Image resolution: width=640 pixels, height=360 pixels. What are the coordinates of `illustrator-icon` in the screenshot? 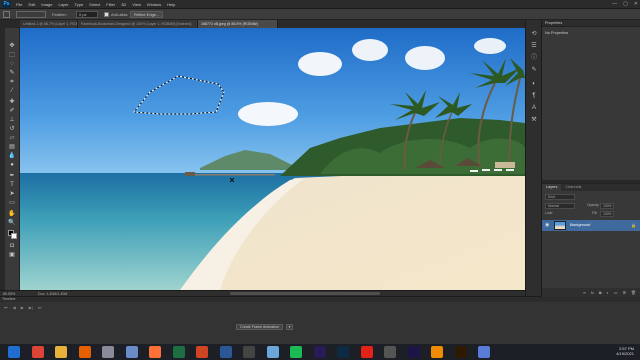 It's located at (460, 352).